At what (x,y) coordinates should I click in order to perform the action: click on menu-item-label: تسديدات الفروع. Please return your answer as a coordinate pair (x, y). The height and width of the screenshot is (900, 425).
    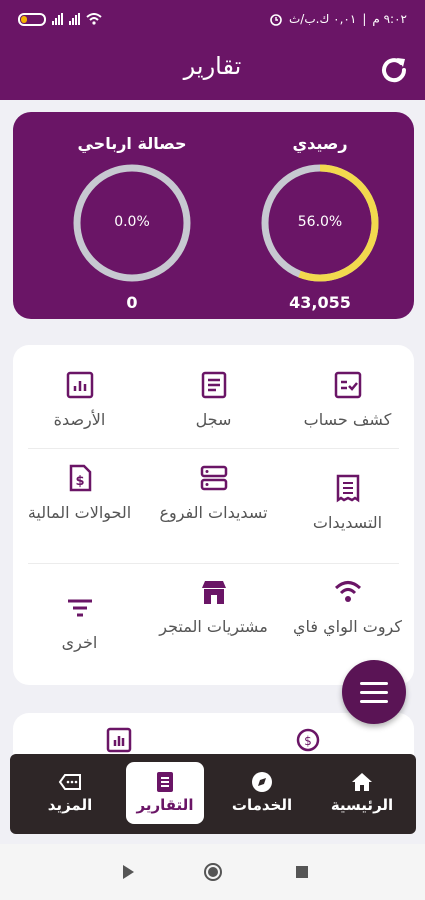
    Looking at the image, I should click on (213, 512).